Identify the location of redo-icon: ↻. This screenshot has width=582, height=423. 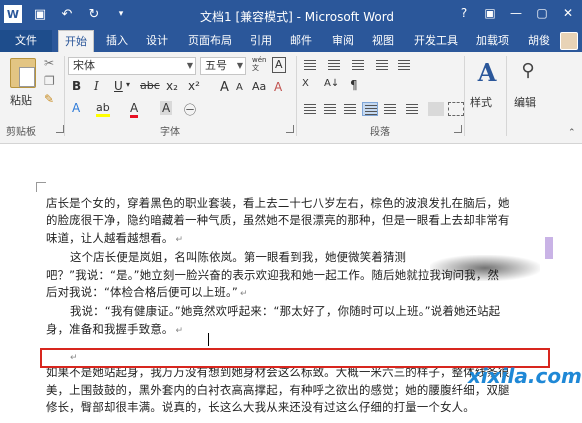
(94, 14).